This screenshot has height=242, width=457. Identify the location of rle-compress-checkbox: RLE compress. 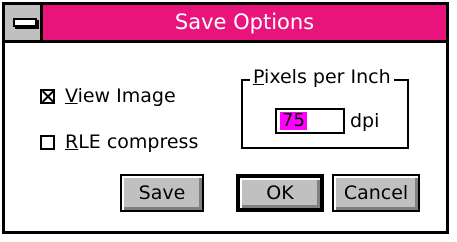
(119, 142).